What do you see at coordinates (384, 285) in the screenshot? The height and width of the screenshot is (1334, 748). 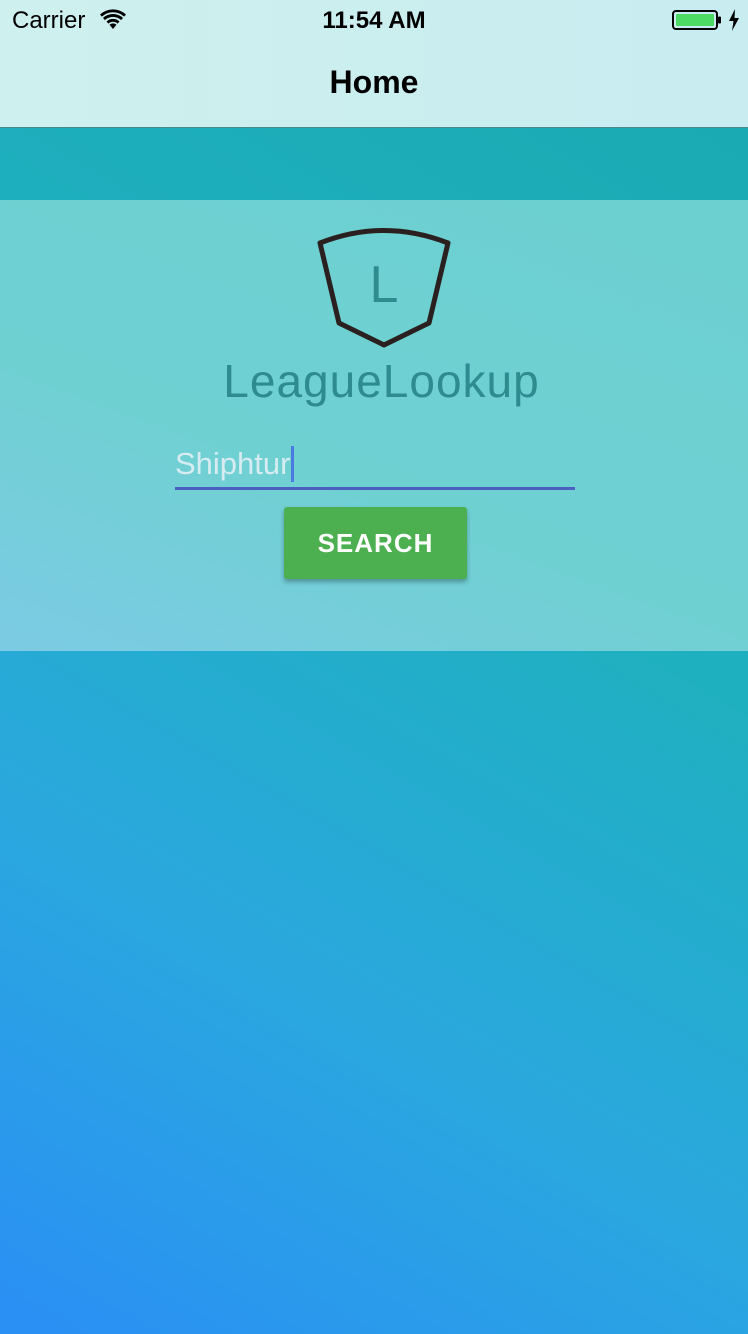 I see `svg-text: L` at bounding box center [384, 285].